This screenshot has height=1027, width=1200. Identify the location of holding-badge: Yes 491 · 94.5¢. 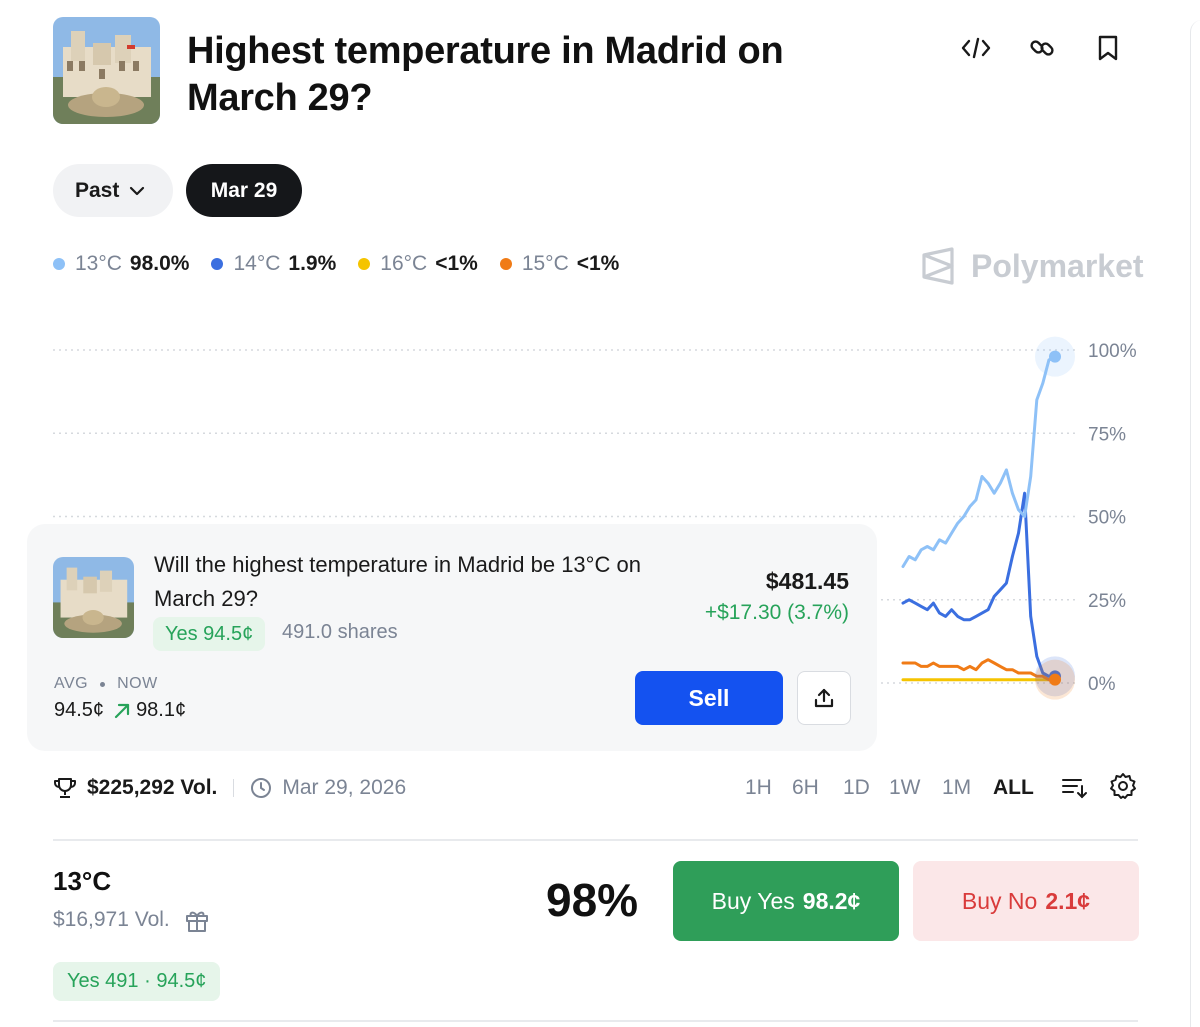
(137, 981).